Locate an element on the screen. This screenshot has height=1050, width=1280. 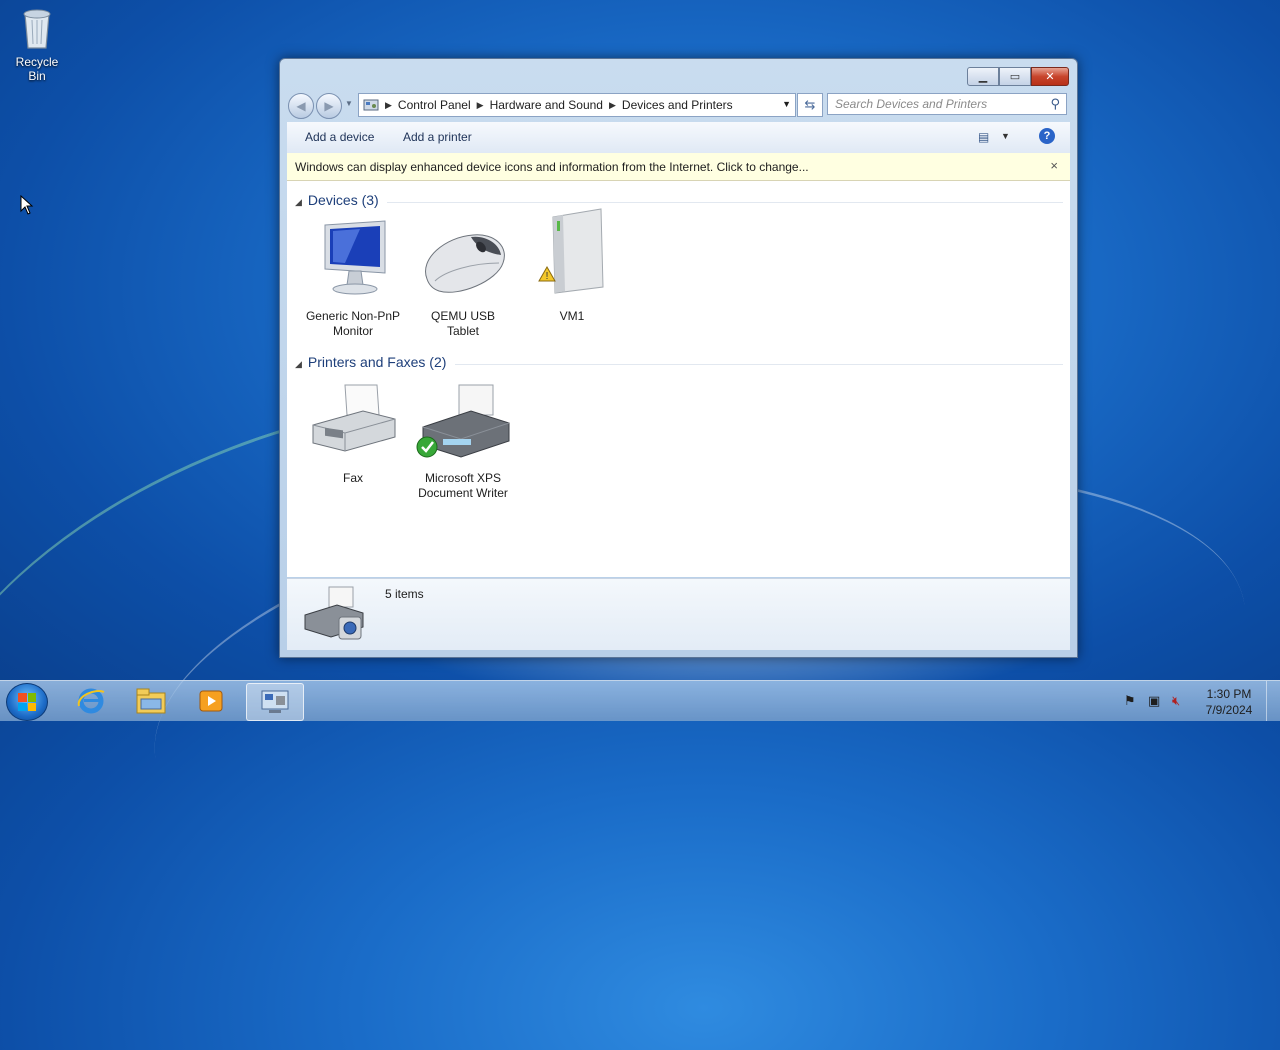
device-label: VM1 is located at coordinates (572, 316).